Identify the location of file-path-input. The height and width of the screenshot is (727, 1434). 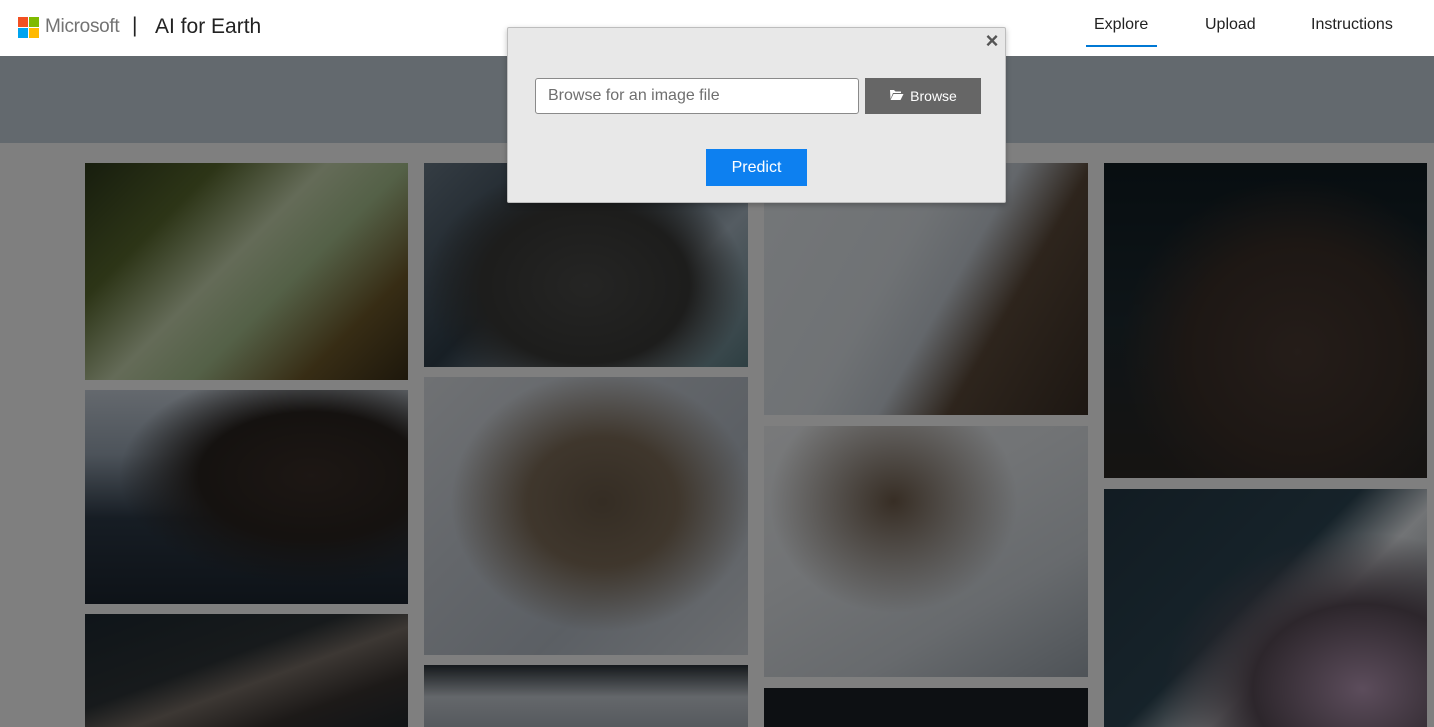
(697, 96).